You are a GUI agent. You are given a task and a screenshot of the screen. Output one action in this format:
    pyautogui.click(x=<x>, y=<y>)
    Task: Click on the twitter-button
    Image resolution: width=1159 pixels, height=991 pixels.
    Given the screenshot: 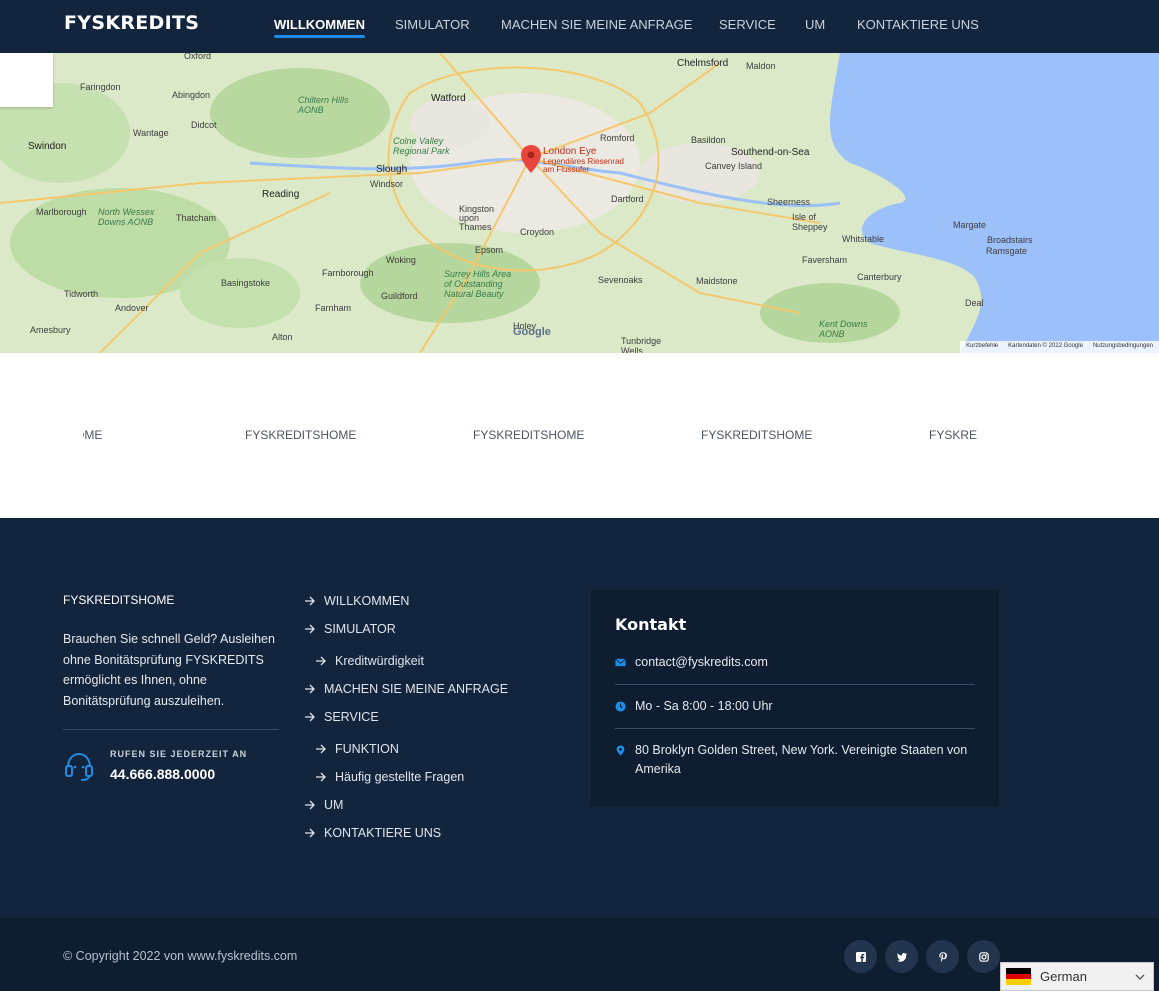 What is the action you would take?
    pyautogui.click(x=901, y=956)
    